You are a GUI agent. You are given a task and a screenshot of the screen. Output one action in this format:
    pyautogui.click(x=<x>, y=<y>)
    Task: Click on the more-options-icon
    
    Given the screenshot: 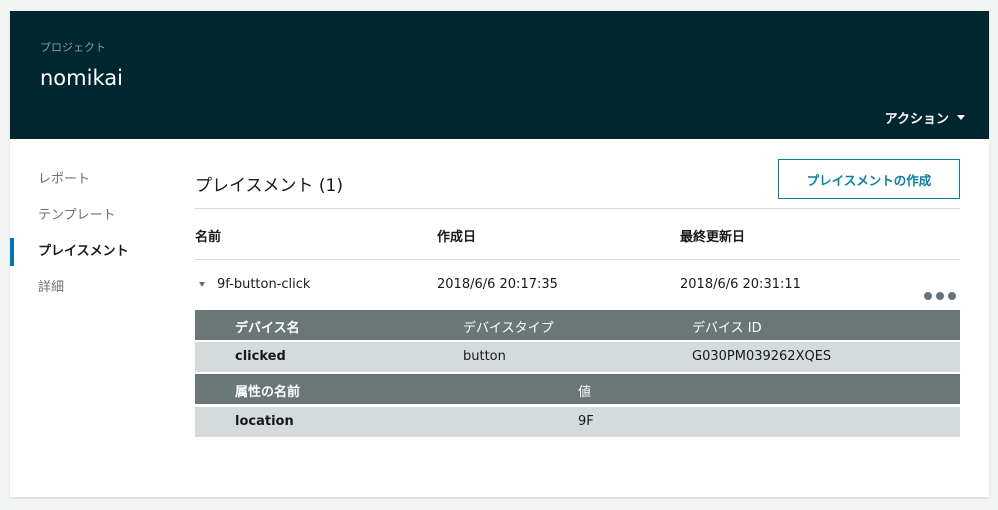 What is the action you would take?
    pyautogui.click(x=940, y=296)
    